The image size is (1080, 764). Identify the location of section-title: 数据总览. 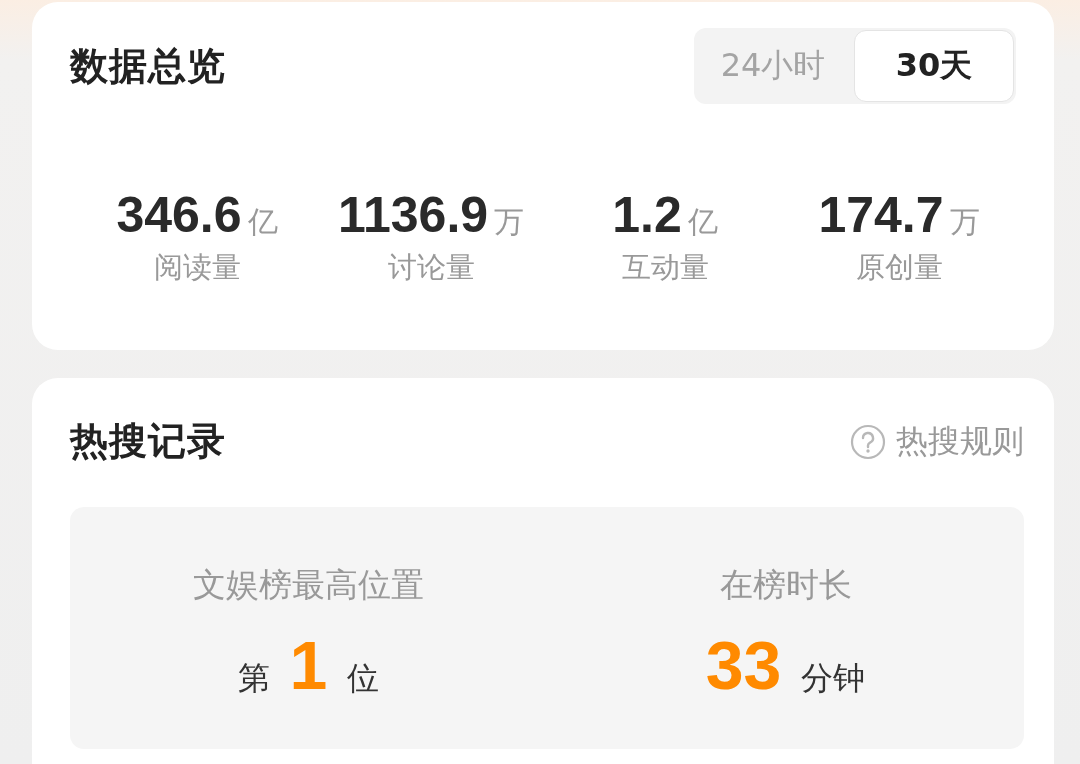
(148, 66).